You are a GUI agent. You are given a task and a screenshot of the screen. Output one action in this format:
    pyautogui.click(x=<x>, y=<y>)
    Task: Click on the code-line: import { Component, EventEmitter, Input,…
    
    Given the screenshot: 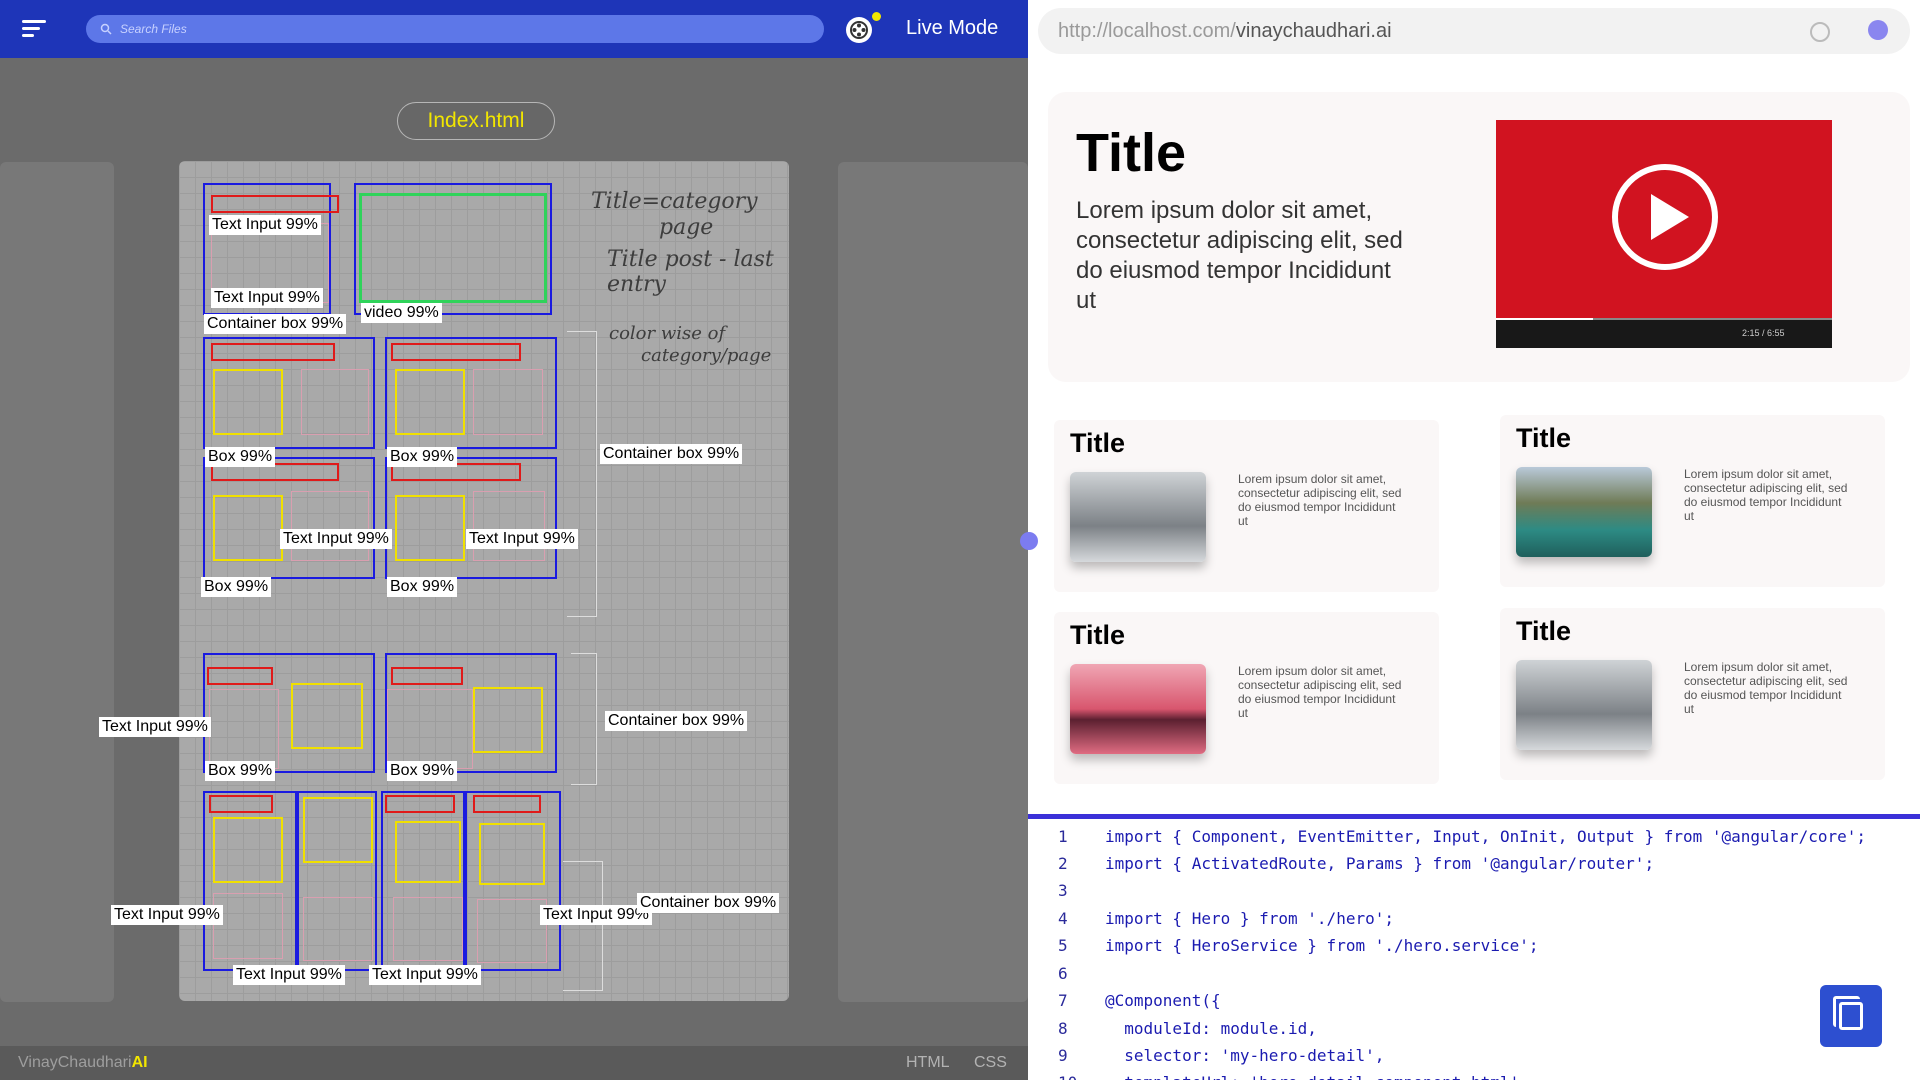 What is the action you would take?
    pyautogui.click(x=1485, y=836)
    